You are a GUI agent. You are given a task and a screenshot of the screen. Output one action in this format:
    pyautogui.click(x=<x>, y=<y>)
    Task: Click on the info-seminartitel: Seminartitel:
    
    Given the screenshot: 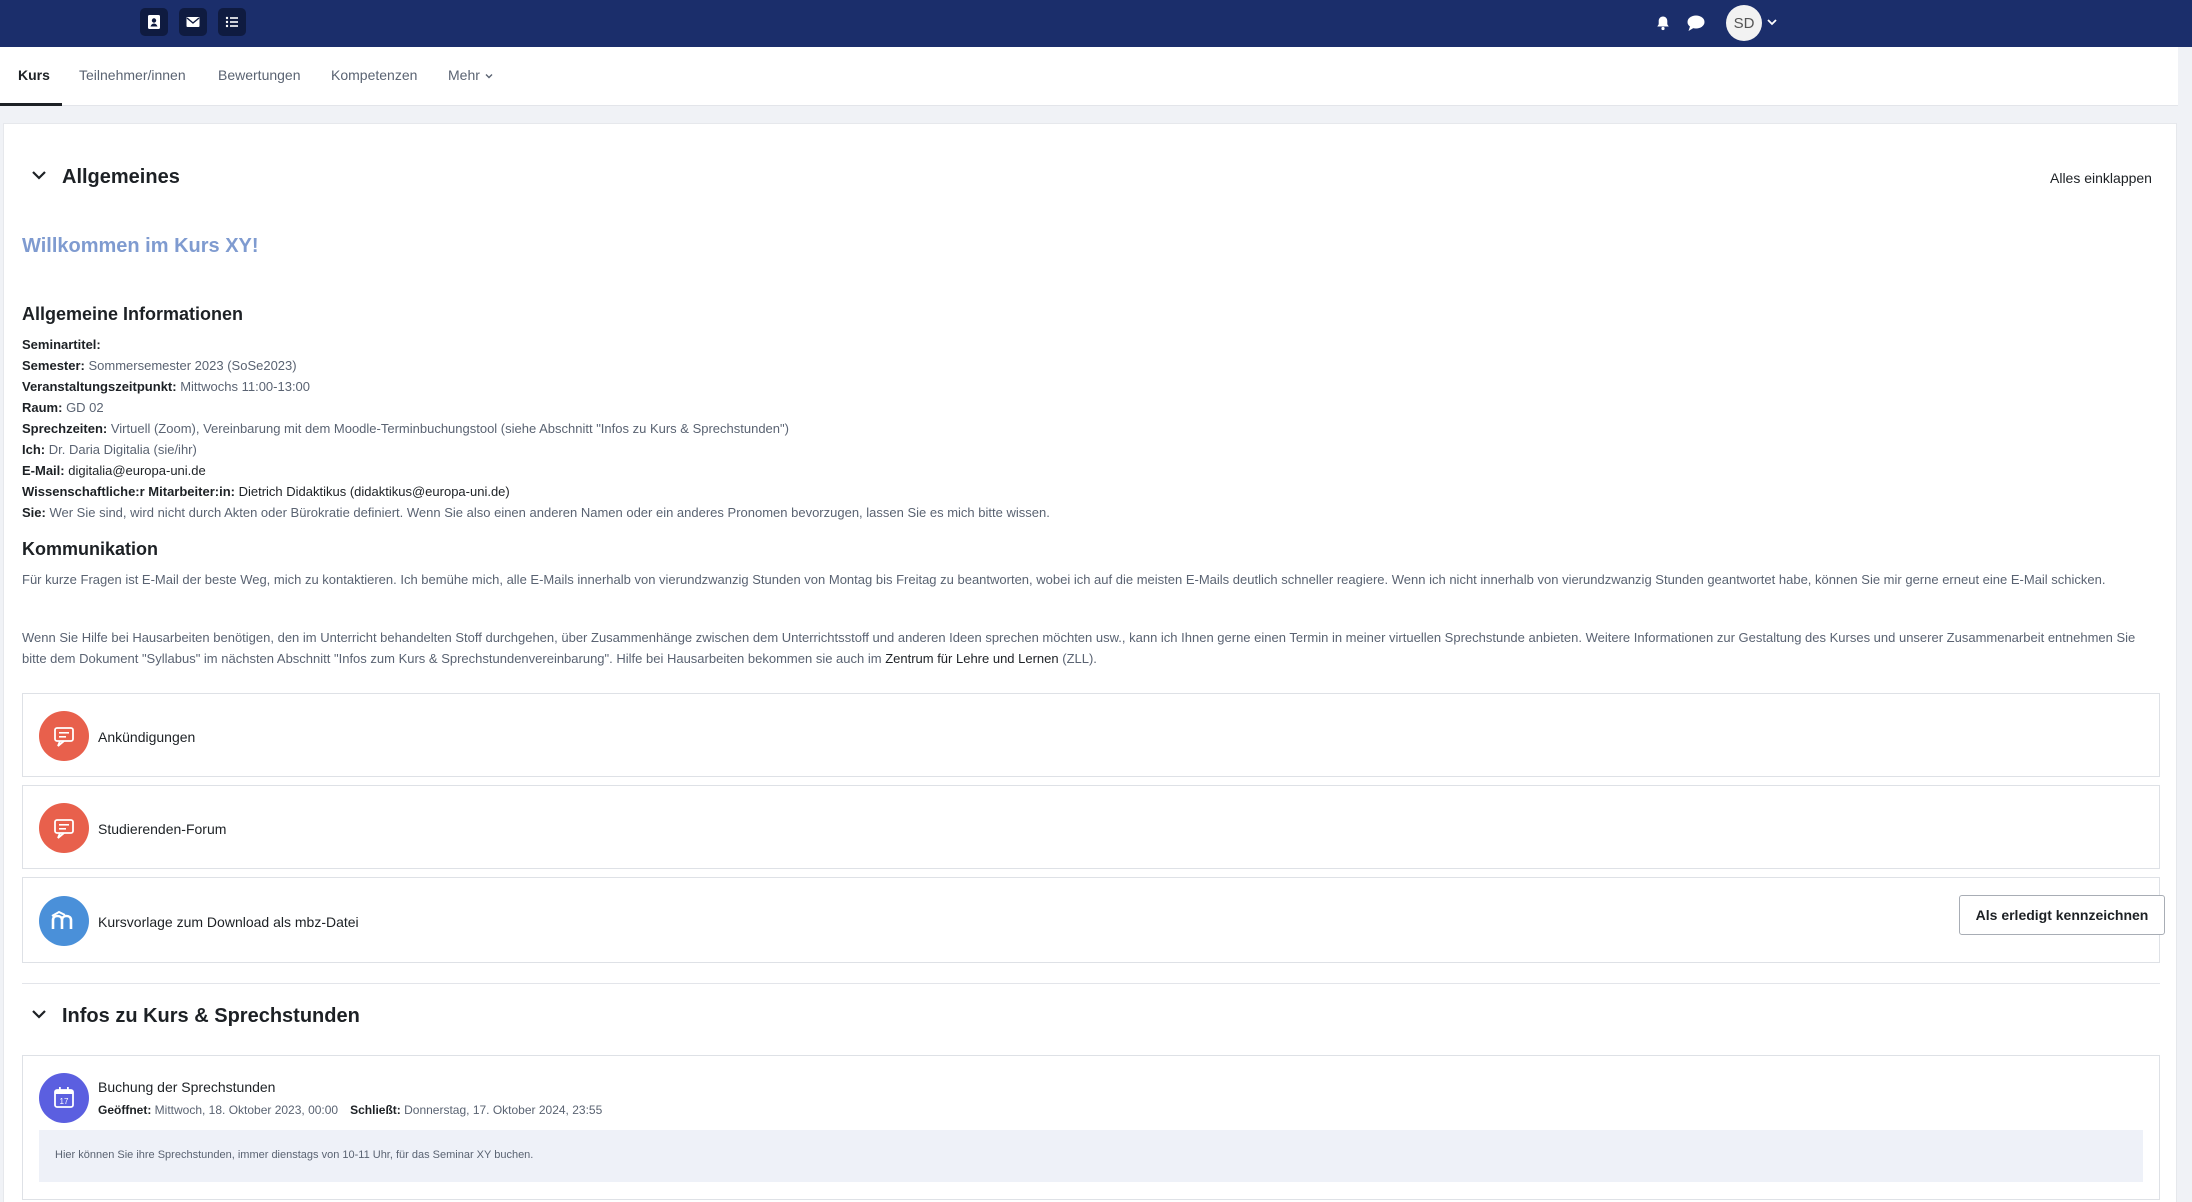 What is the action you would take?
    pyautogui.click(x=61, y=344)
    